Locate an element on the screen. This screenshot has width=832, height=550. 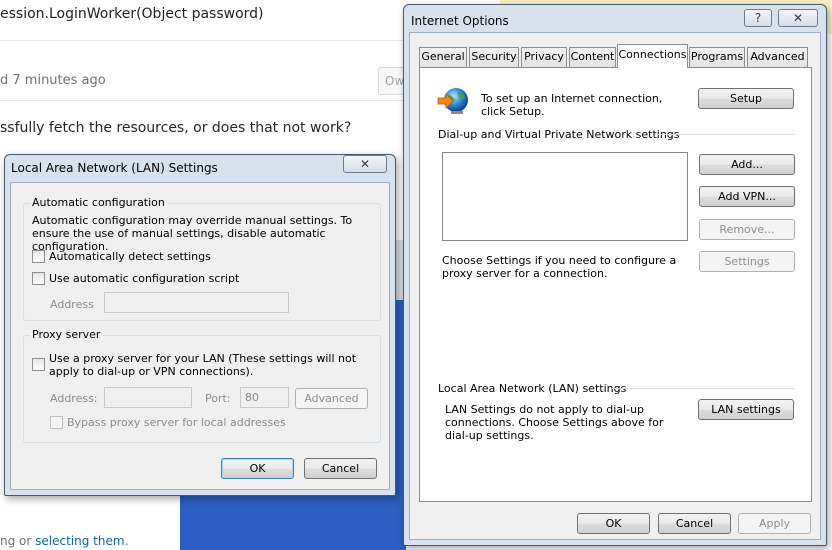
auto-config-script-label: Use automatic configuration script is located at coordinates (144, 278).